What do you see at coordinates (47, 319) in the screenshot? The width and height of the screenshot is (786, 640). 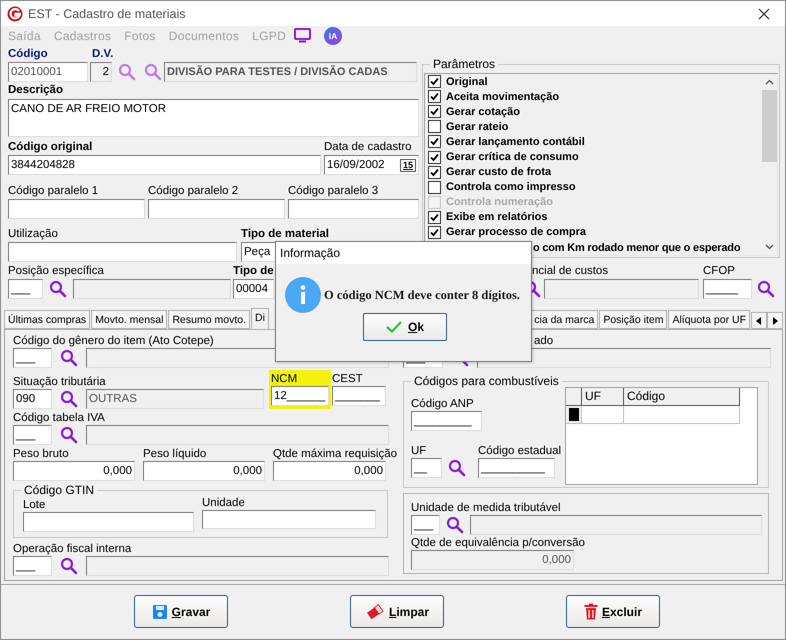 I see `tab: Últimas compras` at bounding box center [47, 319].